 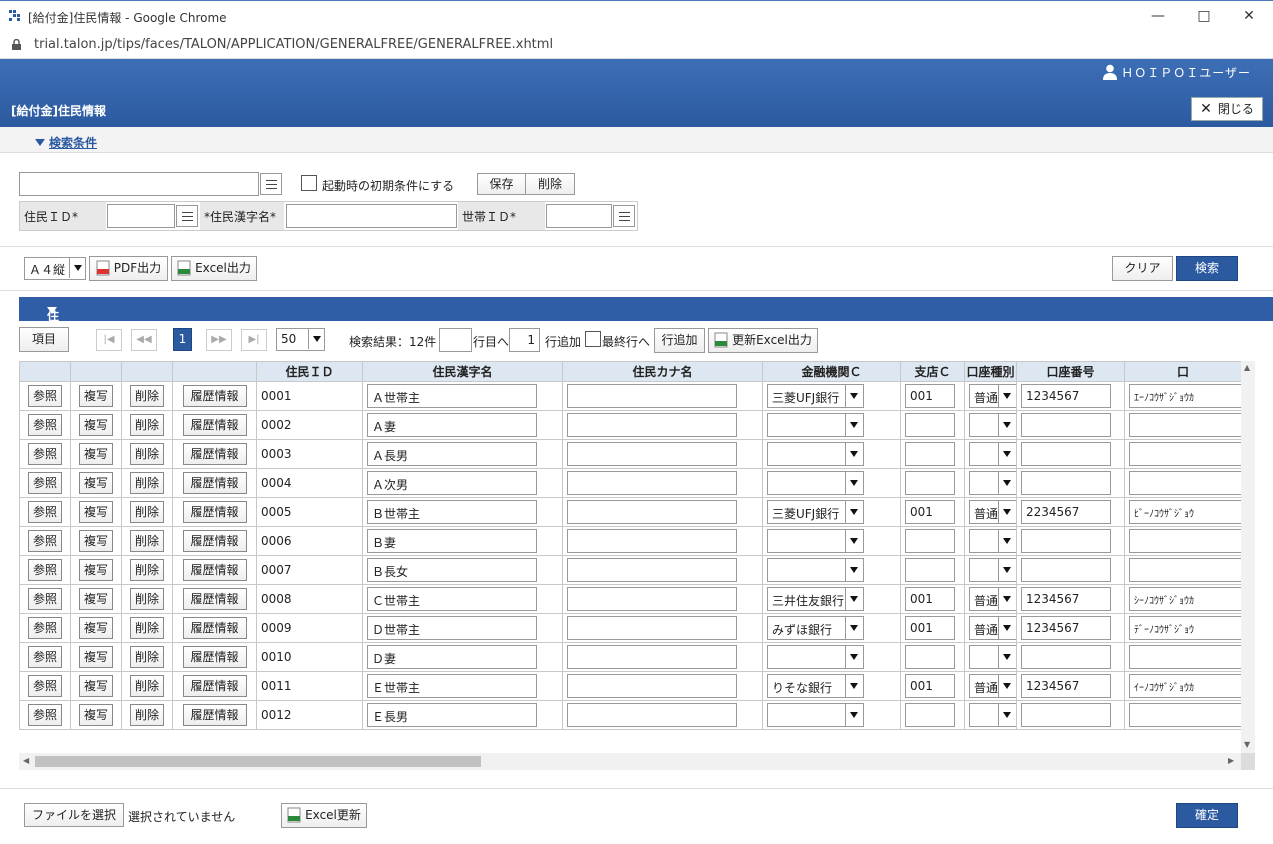 What do you see at coordinates (1204, 16) in the screenshot?
I see `maximize-icon: □` at bounding box center [1204, 16].